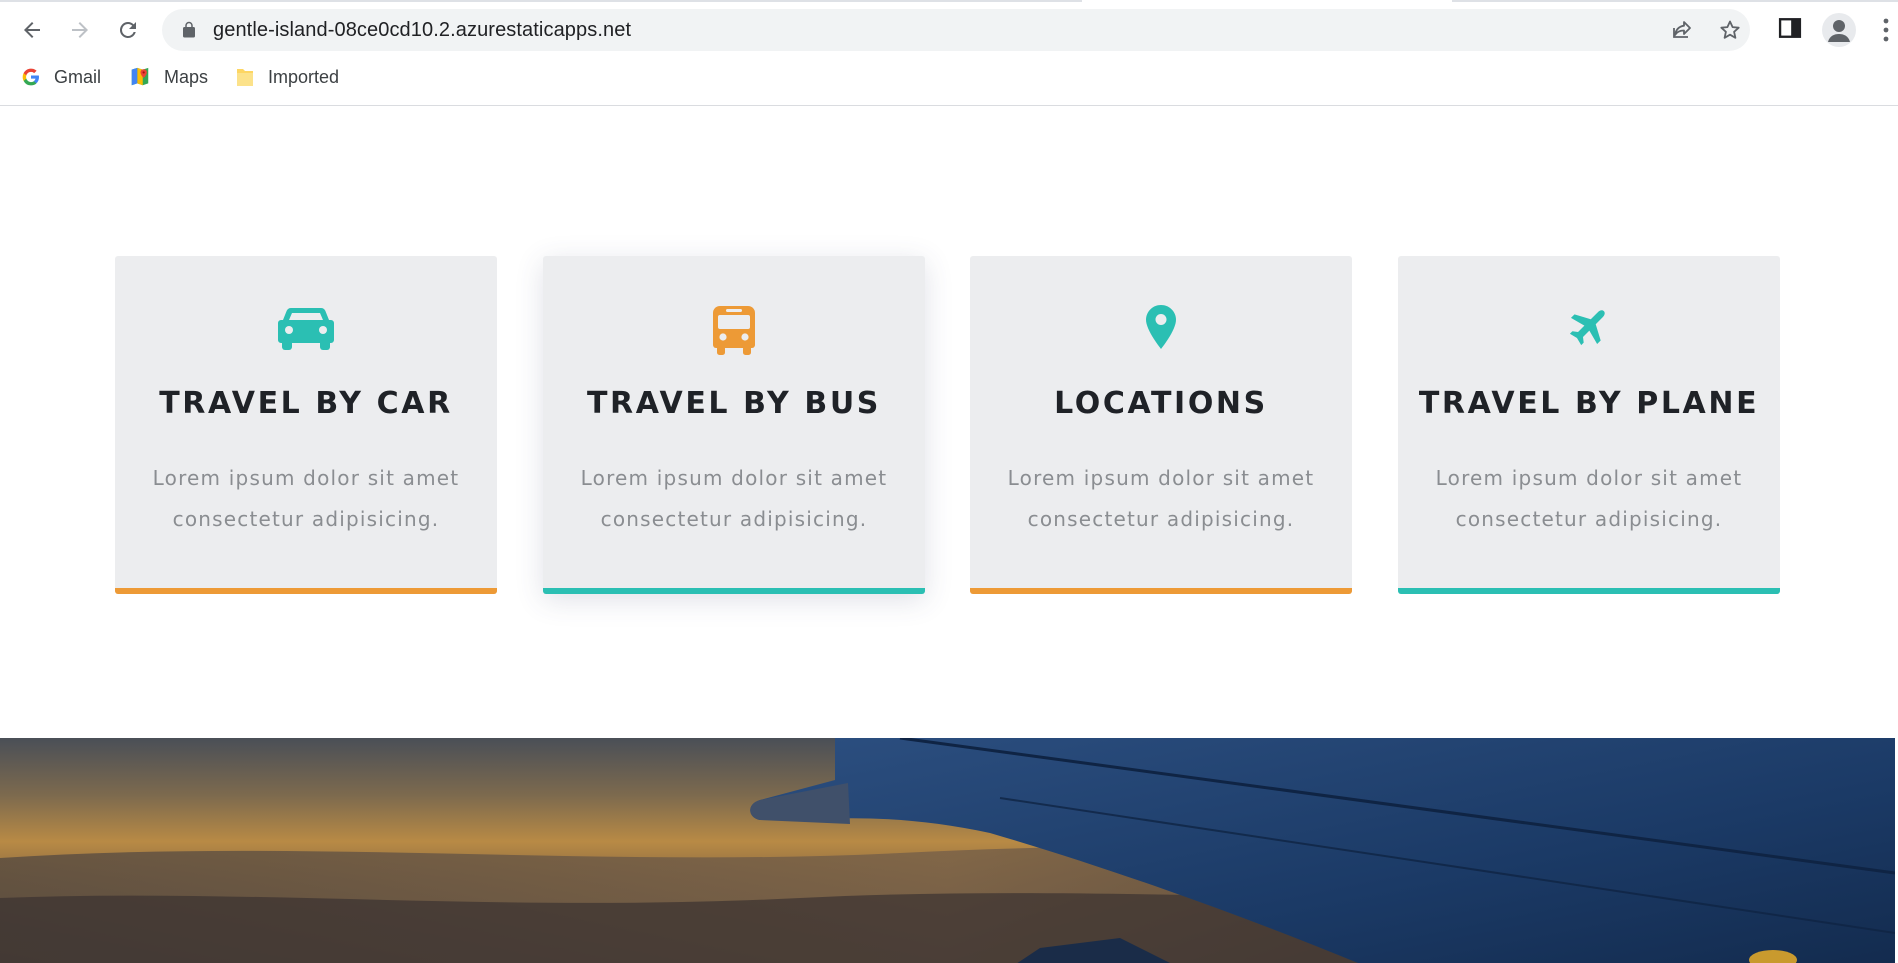 The image size is (1898, 963). What do you see at coordinates (1589, 403) in the screenshot?
I see `card-title: TRAVEL BY PLANE` at bounding box center [1589, 403].